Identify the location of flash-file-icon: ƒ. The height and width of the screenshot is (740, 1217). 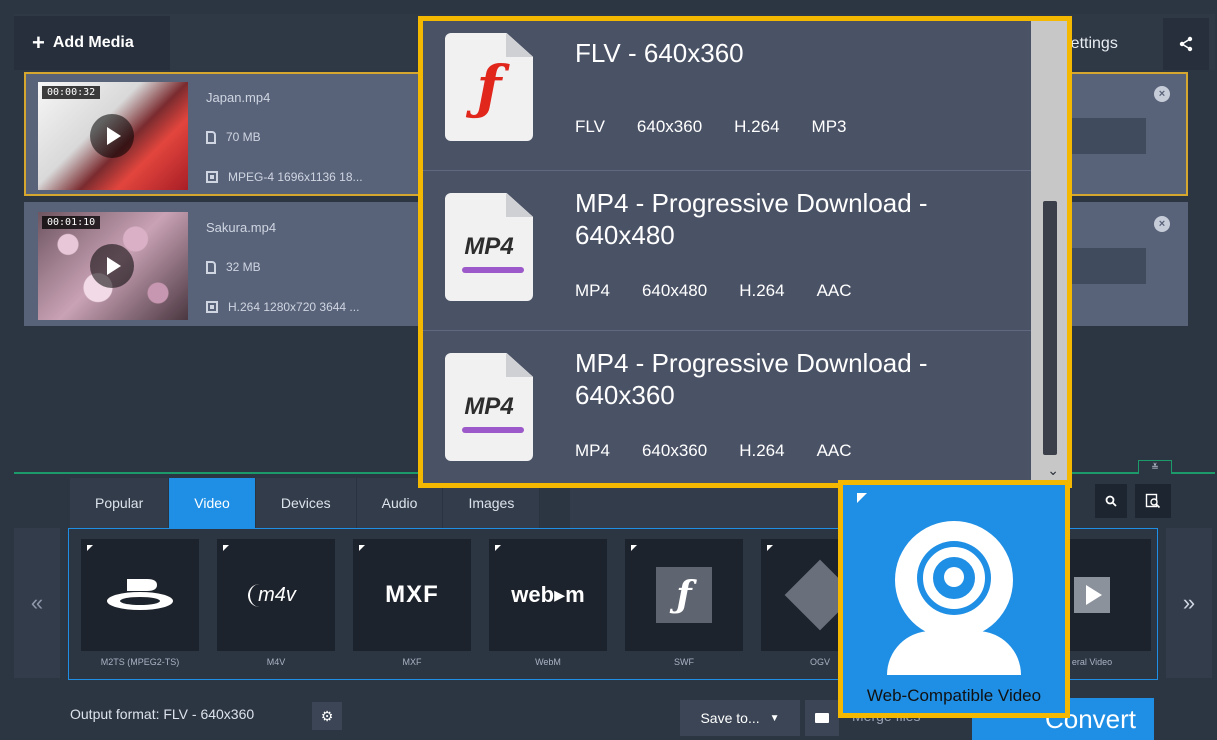
(489, 87).